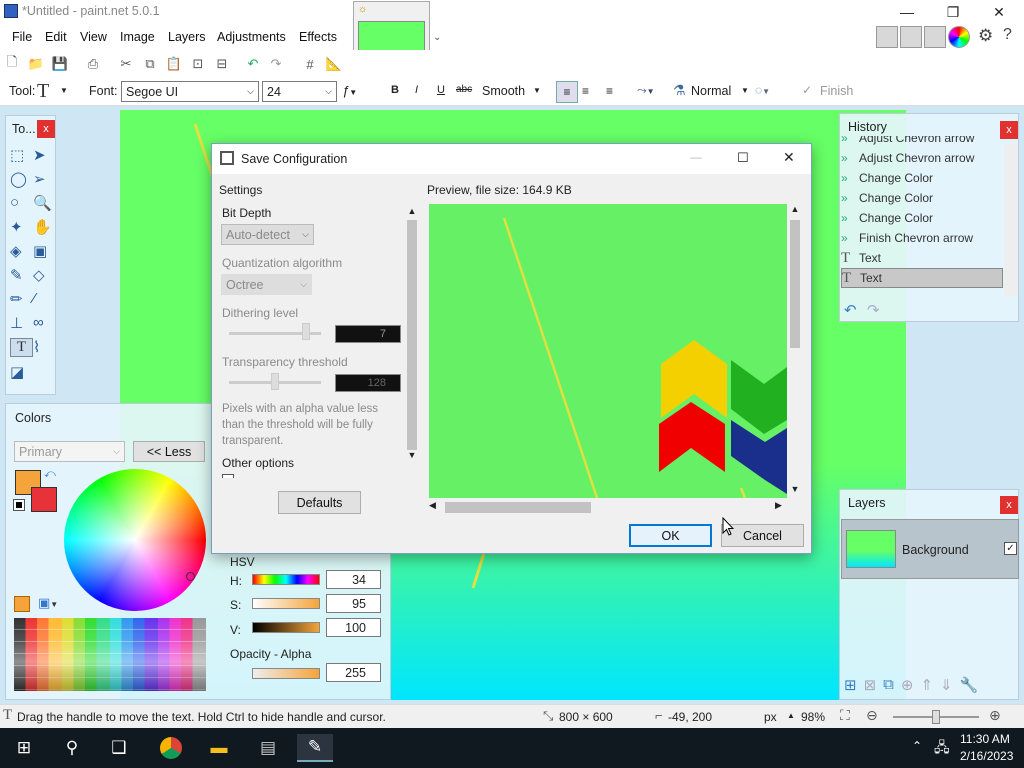 Image resolution: width=1024 pixels, height=768 pixels. What do you see at coordinates (935, 37) in the screenshot?
I see `layers-toggle-icon` at bounding box center [935, 37].